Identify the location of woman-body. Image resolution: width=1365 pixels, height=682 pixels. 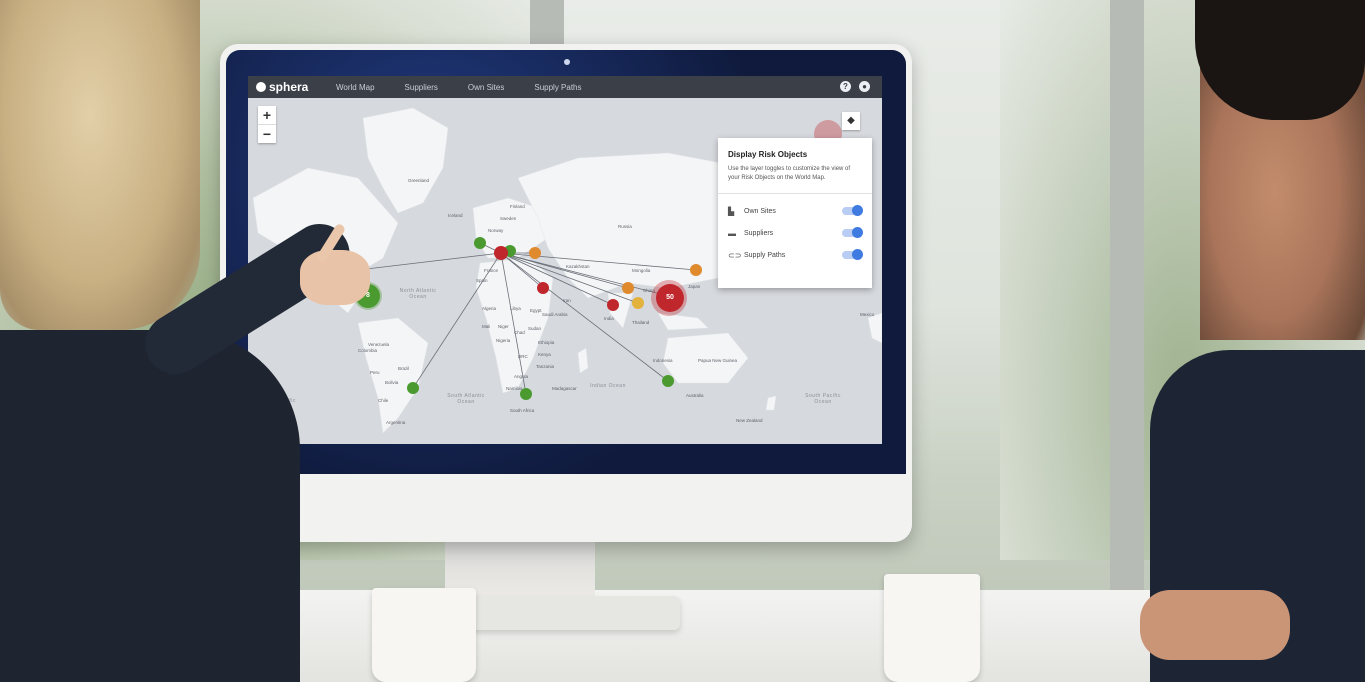
(150, 506).